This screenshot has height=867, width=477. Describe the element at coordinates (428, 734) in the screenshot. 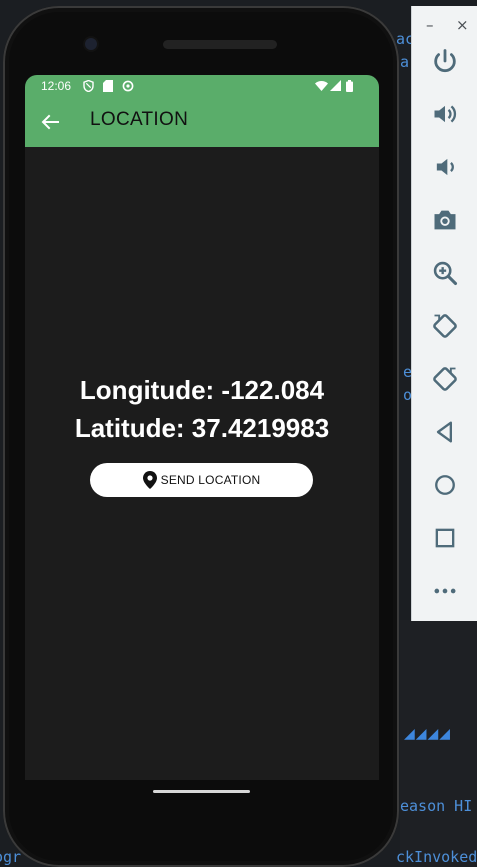

I see `background-triangles: ◢◢◢◢` at that location.